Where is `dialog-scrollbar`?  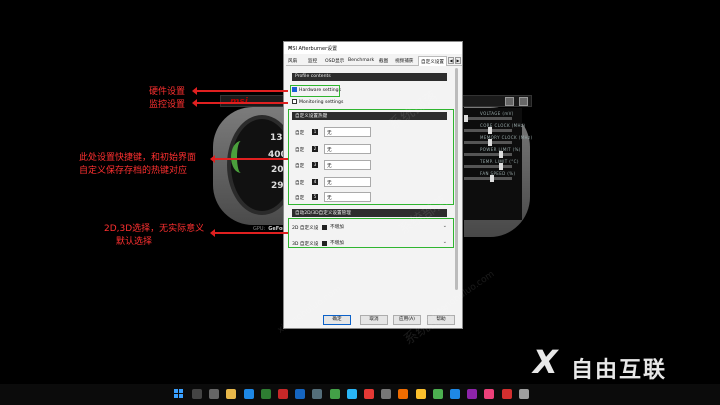
dialog-scrollbar is located at coordinates (456, 179).